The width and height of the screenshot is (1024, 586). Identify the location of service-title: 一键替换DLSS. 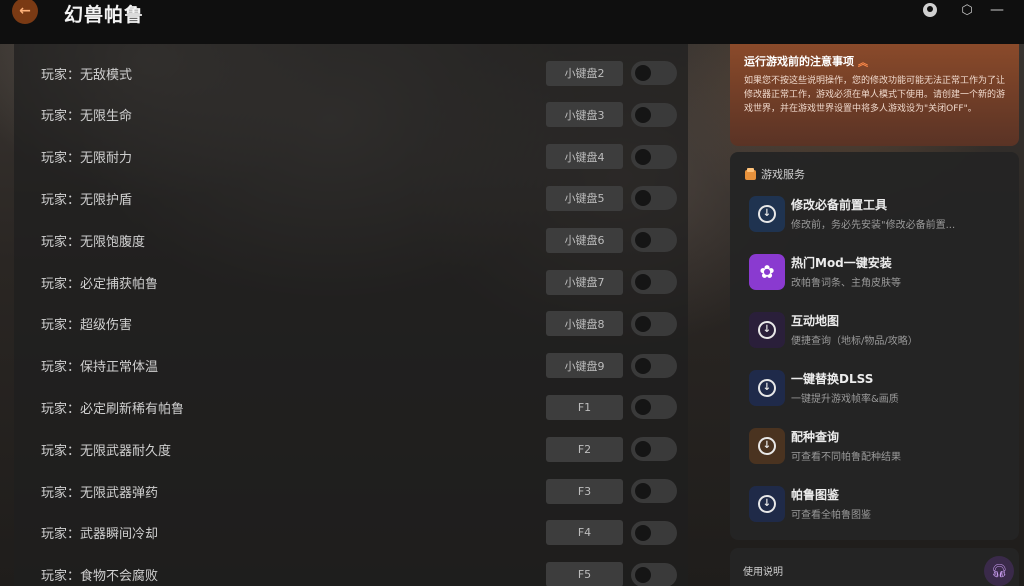
(832, 379).